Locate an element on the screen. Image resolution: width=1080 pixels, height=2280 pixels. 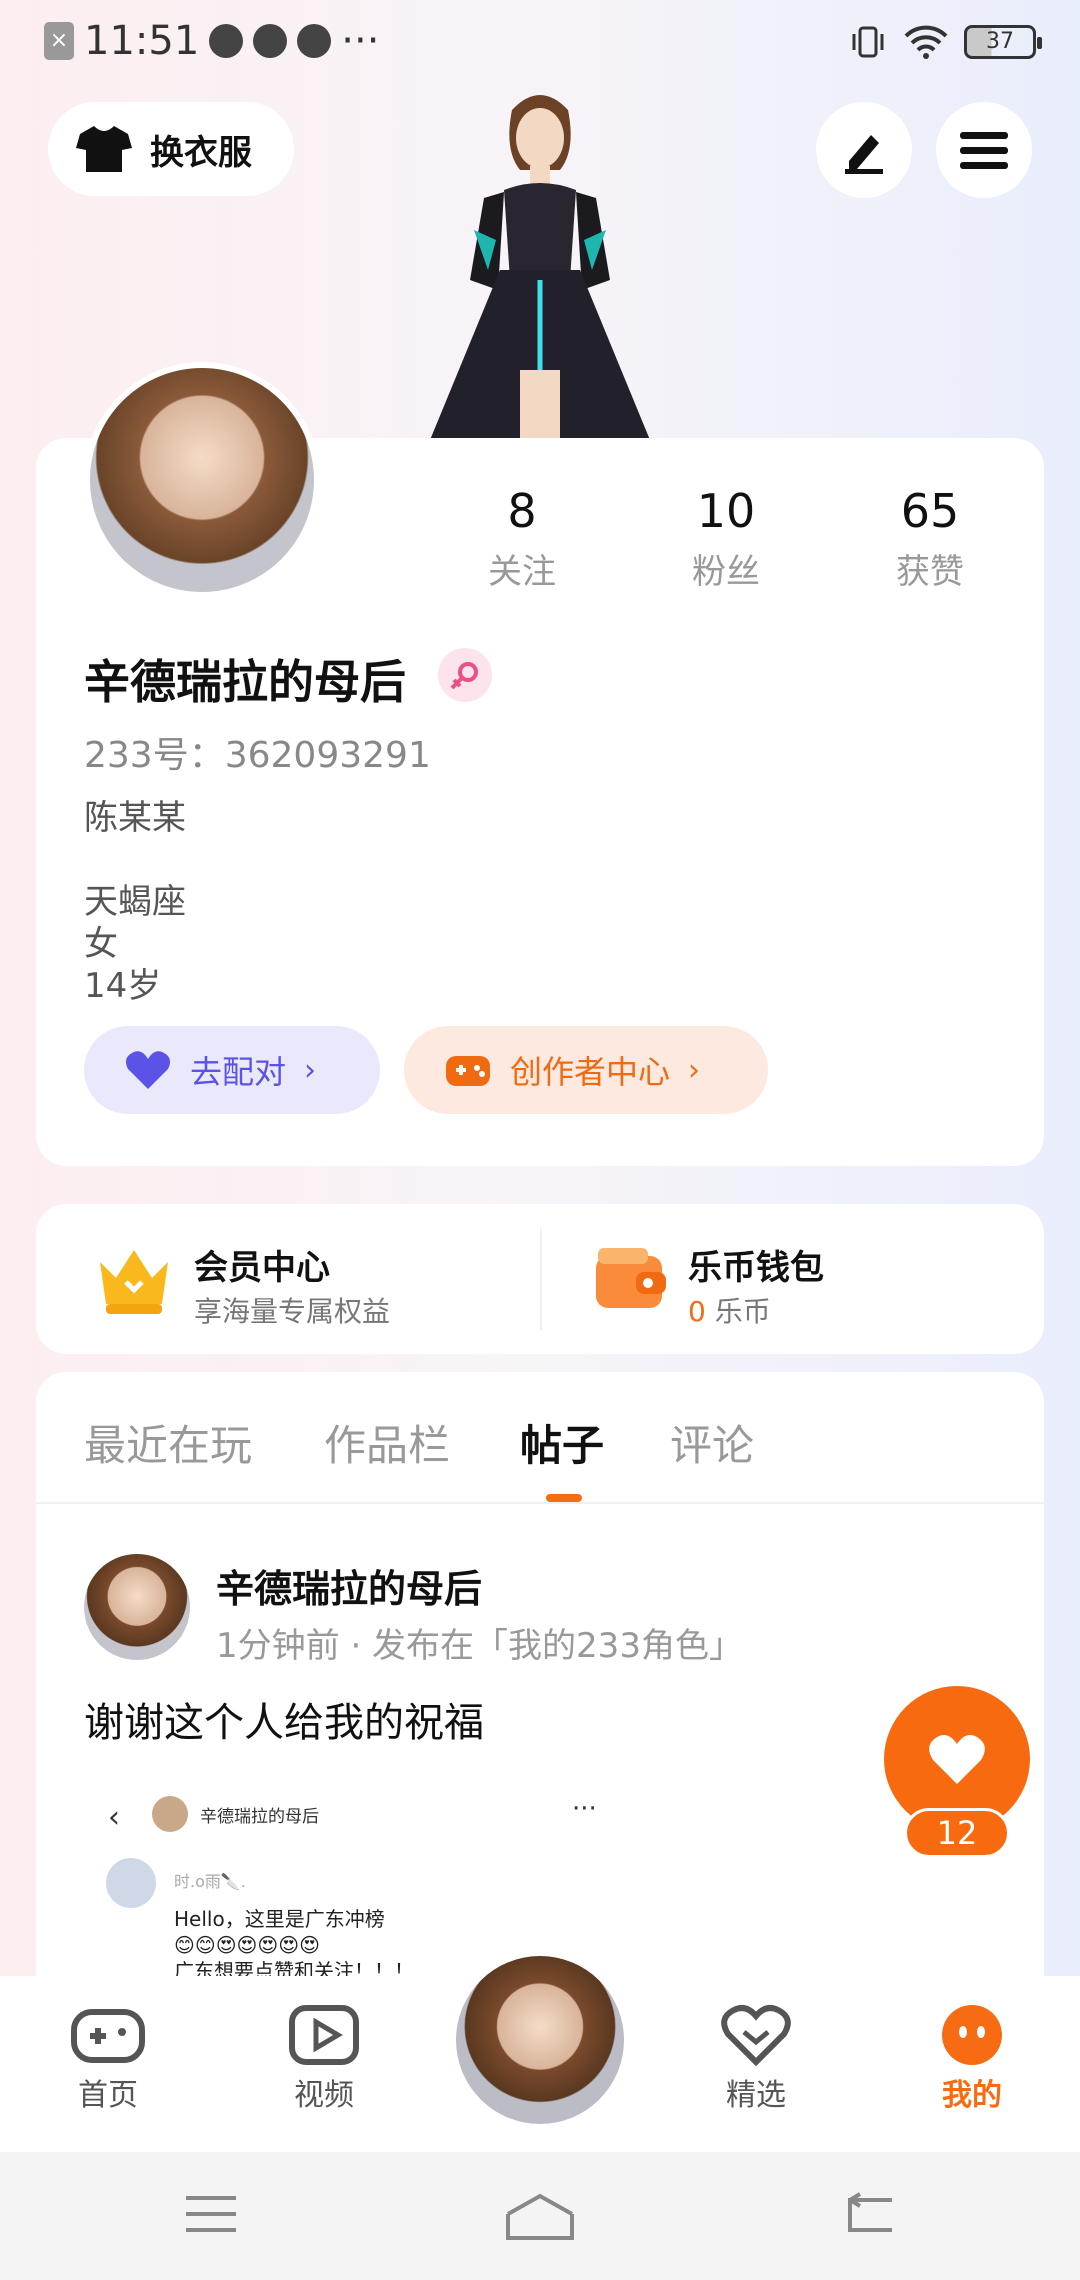
change-outfit-button: 换衣服 is located at coordinates (171, 149).